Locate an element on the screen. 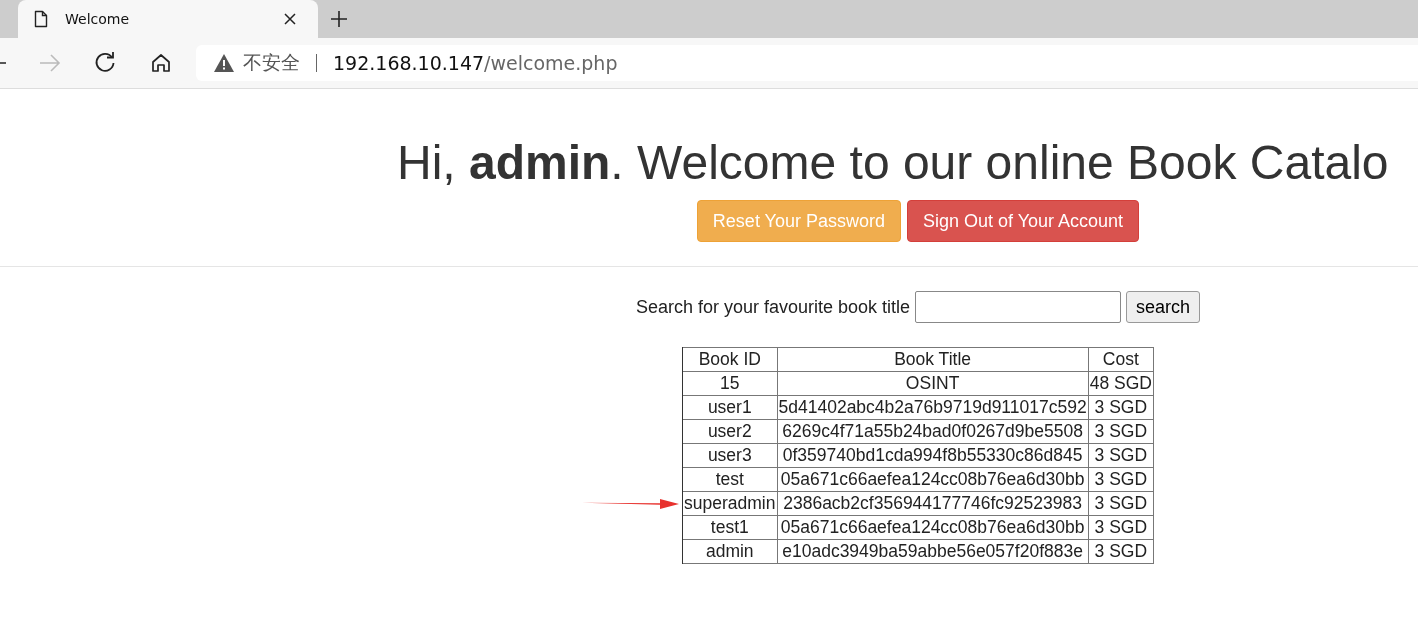  search-field is located at coordinates (1018, 307).